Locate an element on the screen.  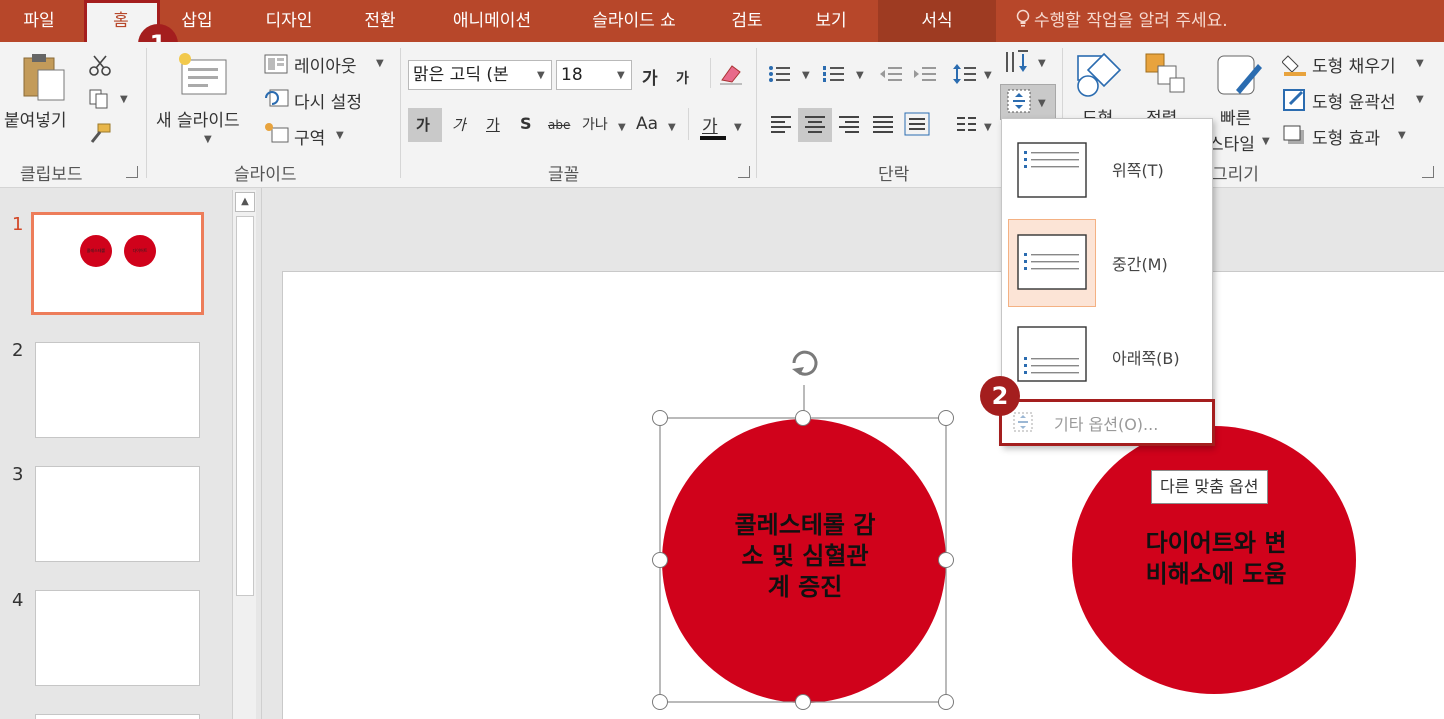
layout-label: 레이아웃 is located at coordinates (325, 64).